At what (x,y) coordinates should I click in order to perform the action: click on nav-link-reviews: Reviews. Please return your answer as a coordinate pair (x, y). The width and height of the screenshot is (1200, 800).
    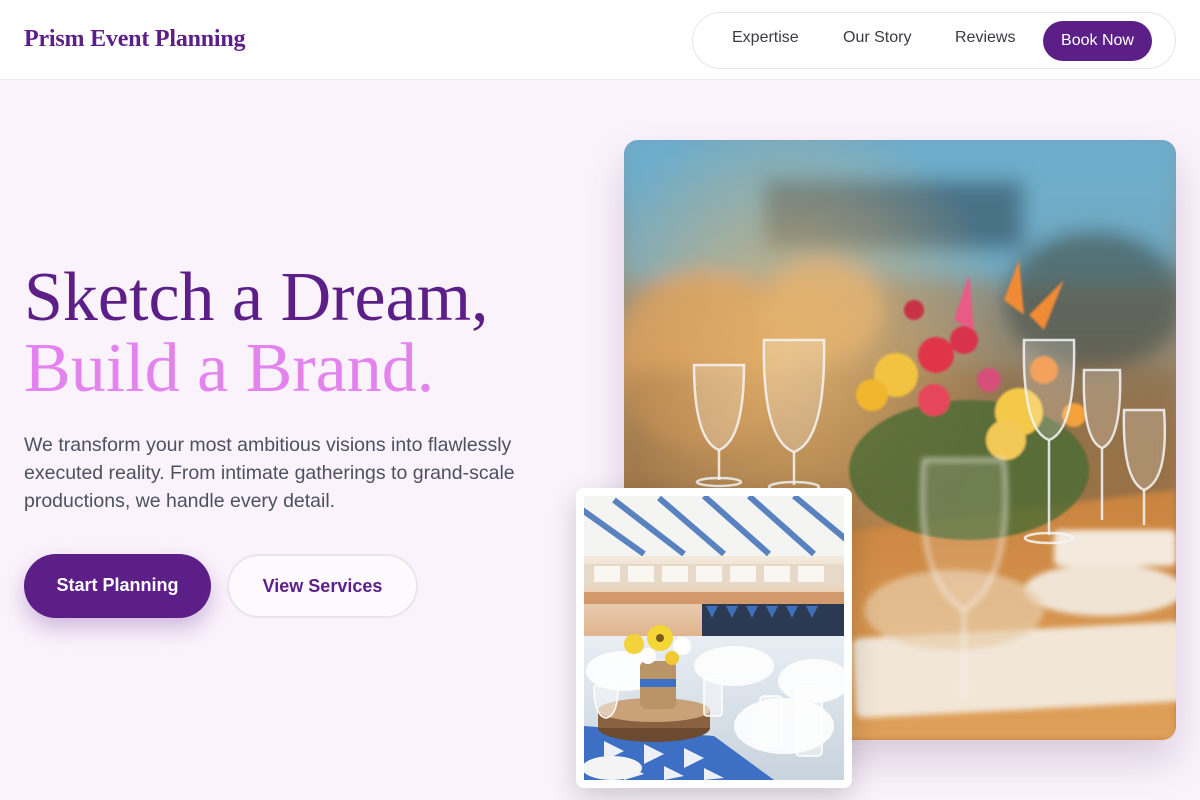
    Looking at the image, I should click on (985, 38).